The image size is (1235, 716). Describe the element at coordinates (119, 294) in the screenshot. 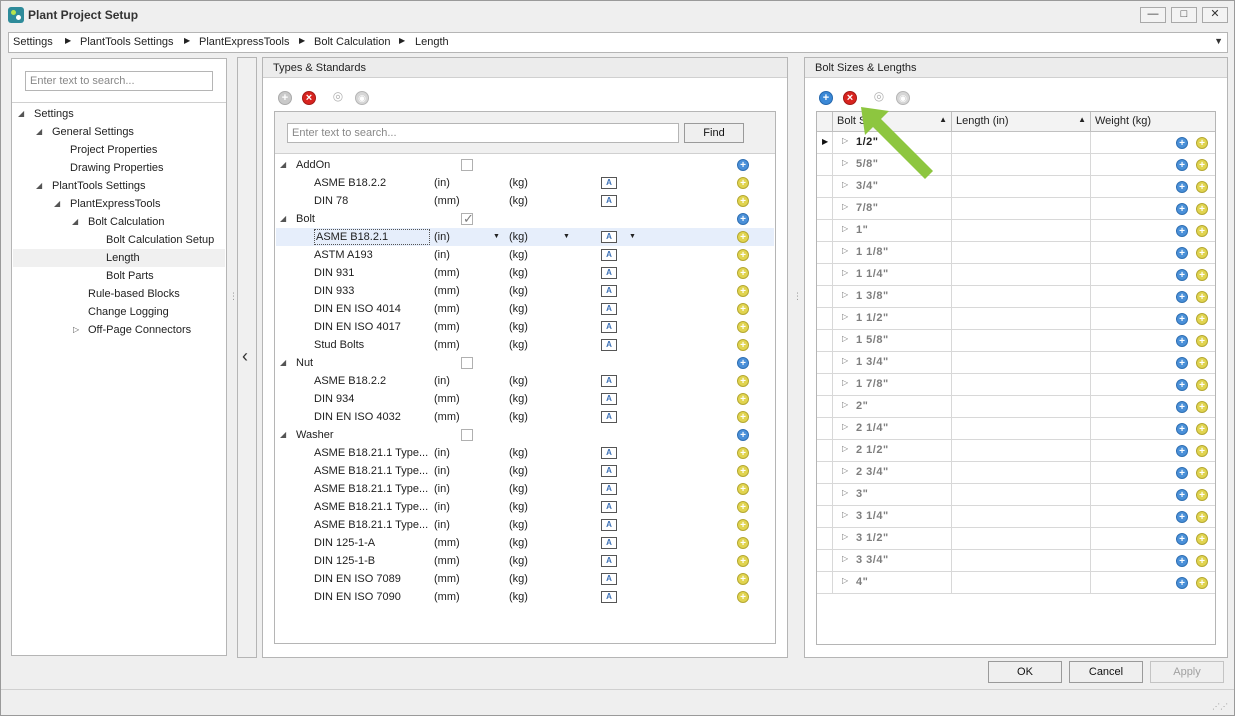

I see `tree-item-rule-based-blocks: Rule-based Blocks` at that location.